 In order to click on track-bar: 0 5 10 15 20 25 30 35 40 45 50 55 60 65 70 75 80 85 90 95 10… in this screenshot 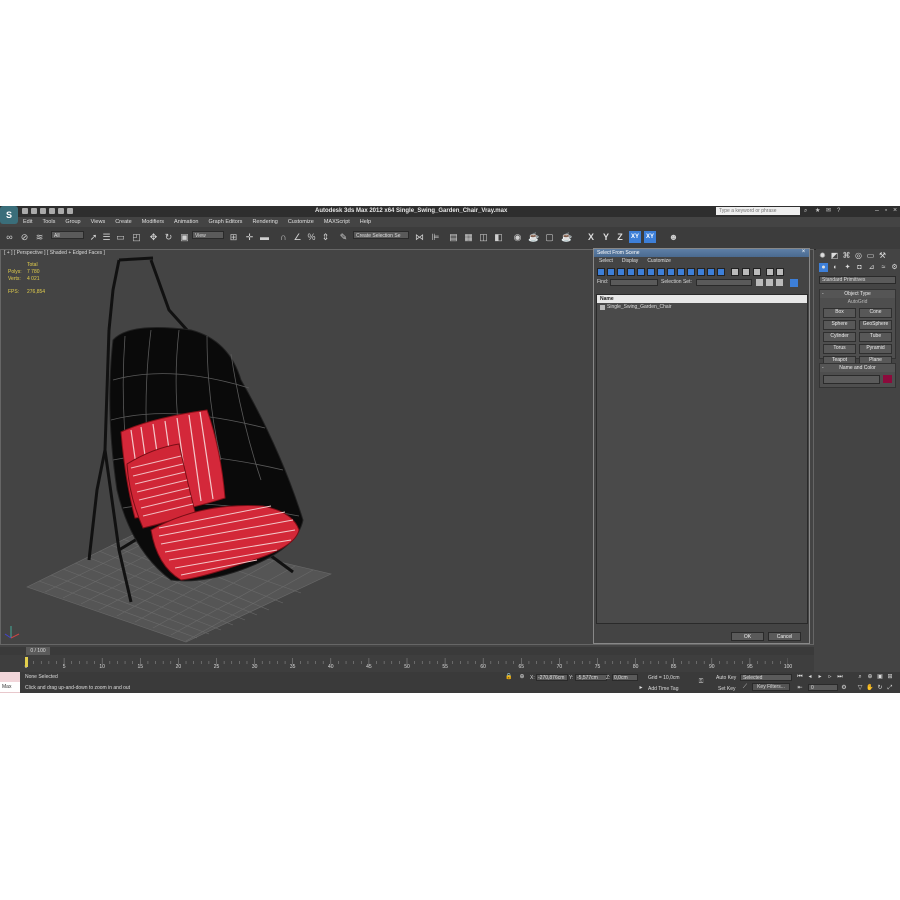, I will do `click(407, 663)`.